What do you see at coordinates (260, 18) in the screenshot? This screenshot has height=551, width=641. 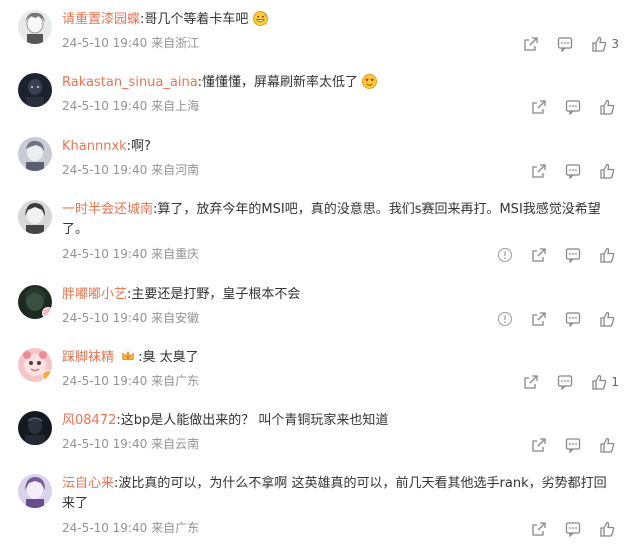 I see `grin-sweat-emoji-icon` at bounding box center [260, 18].